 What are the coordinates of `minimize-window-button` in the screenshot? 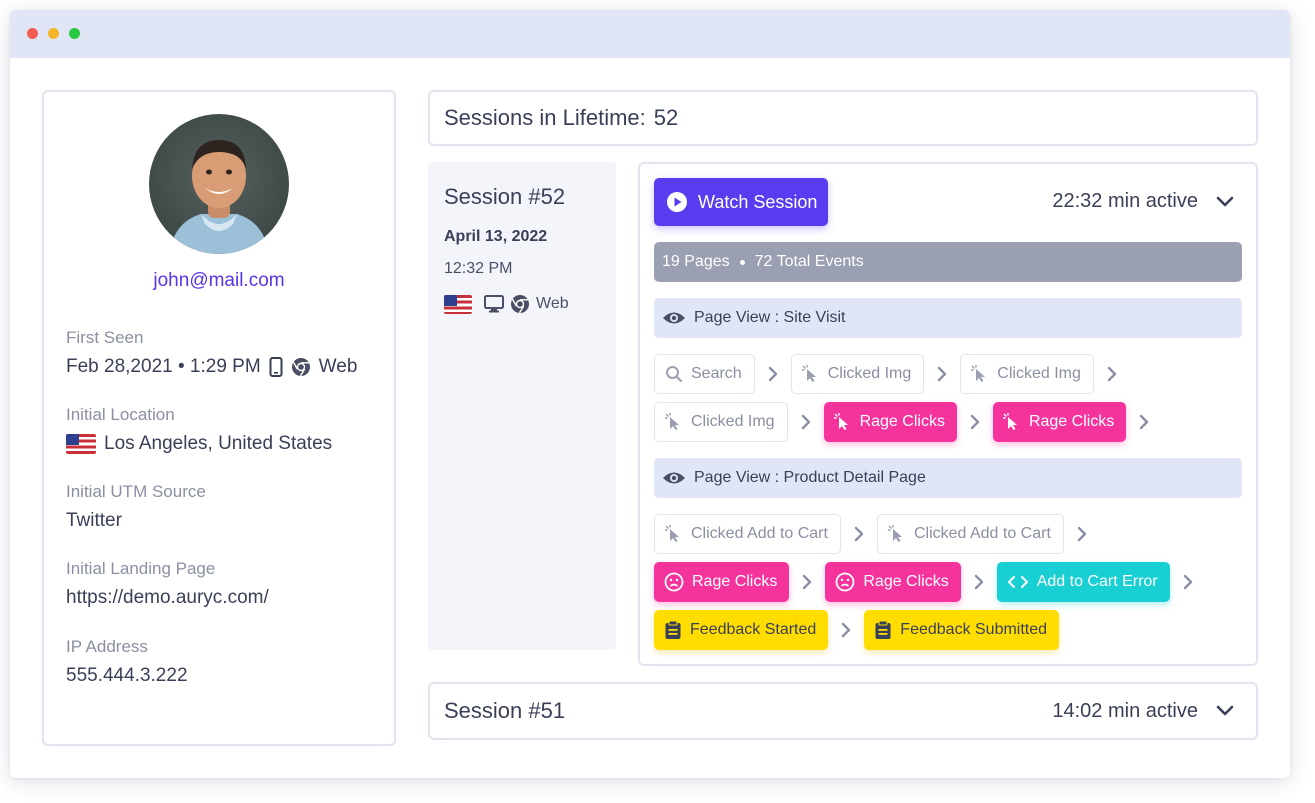 It's located at (53, 33).